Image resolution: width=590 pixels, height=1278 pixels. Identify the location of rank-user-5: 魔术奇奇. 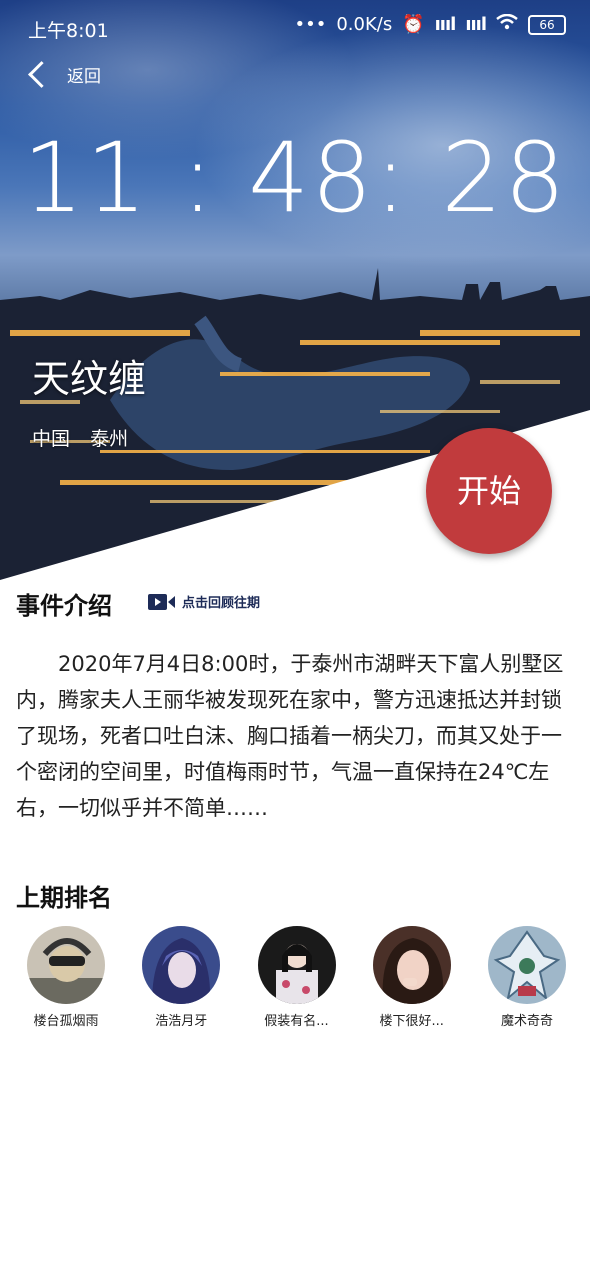
(527, 977).